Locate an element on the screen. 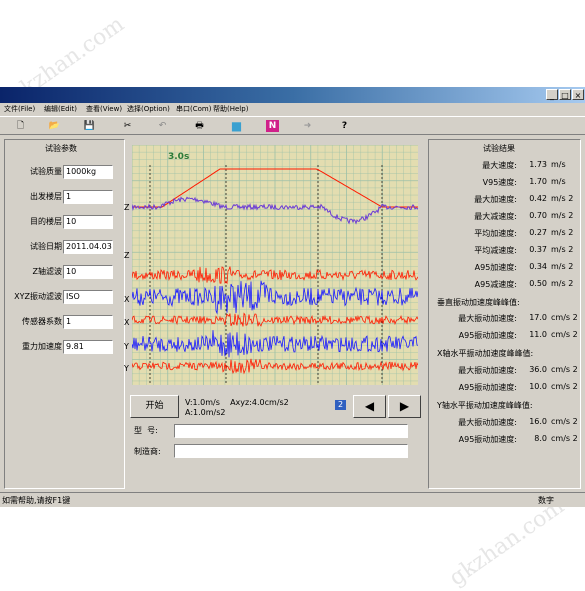 Image resolution: width=585 pixels, height=591 pixels. next-page-button: ▶ is located at coordinates (404, 406).